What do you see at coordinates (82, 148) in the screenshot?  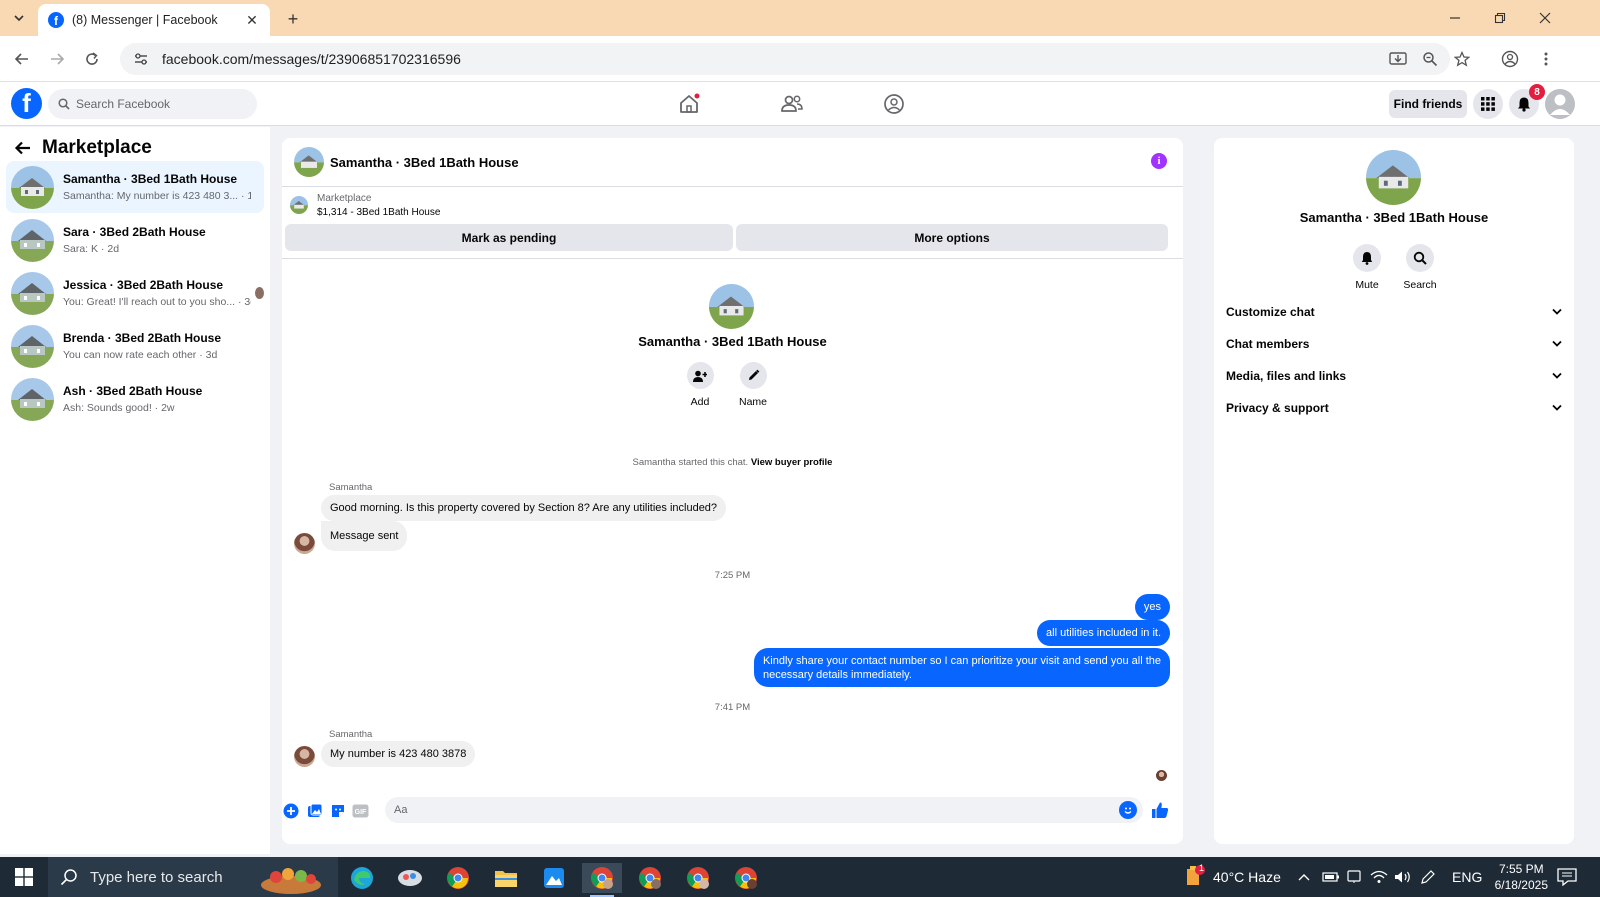 I see `left-header: Marketplace` at bounding box center [82, 148].